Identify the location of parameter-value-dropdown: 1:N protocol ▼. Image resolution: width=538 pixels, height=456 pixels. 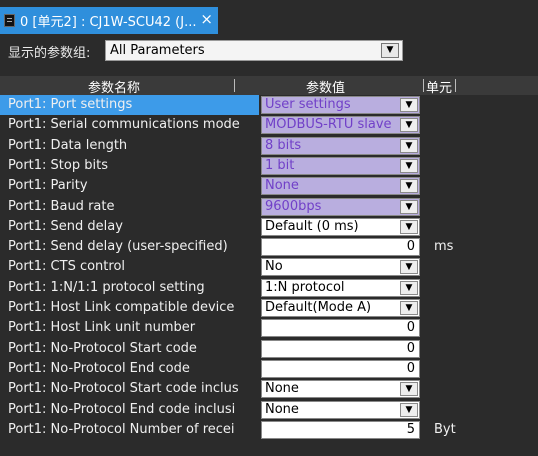
(340, 287).